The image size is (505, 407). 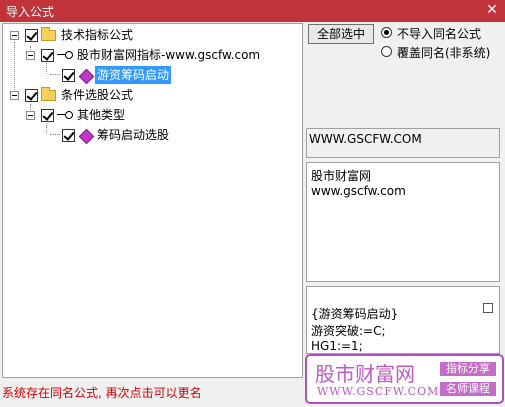 What do you see at coordinates (386, 51) in the screenshot?
I see `radio-overwrite-duplicate` at bounding box center [386, 51].